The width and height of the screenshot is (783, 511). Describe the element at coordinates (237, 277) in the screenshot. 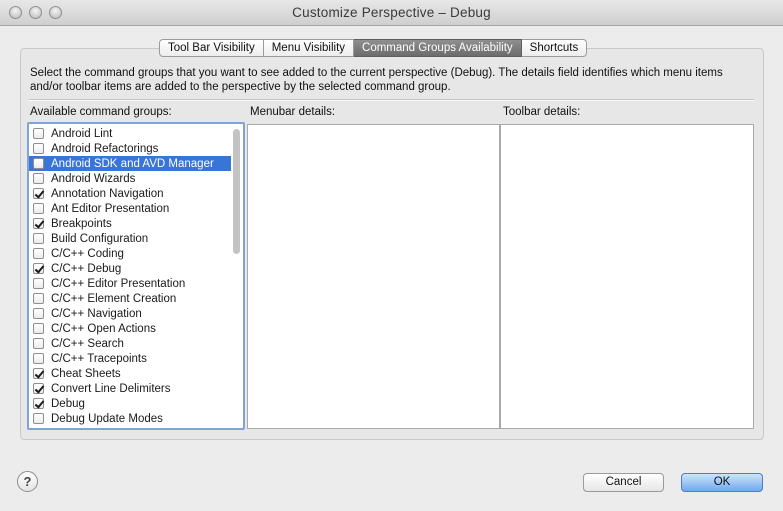

I see `list-scrollbar` at that location.